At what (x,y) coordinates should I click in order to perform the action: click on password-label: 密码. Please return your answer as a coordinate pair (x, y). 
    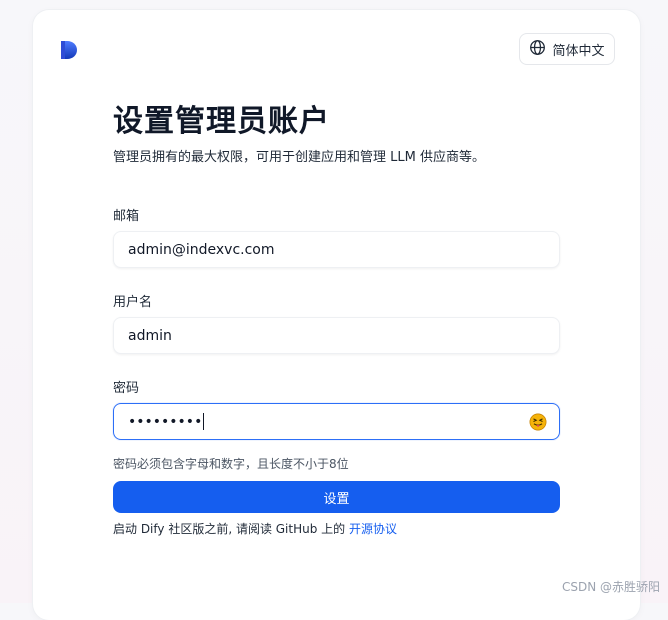
    Looking at the image, I should click on (126, 386).